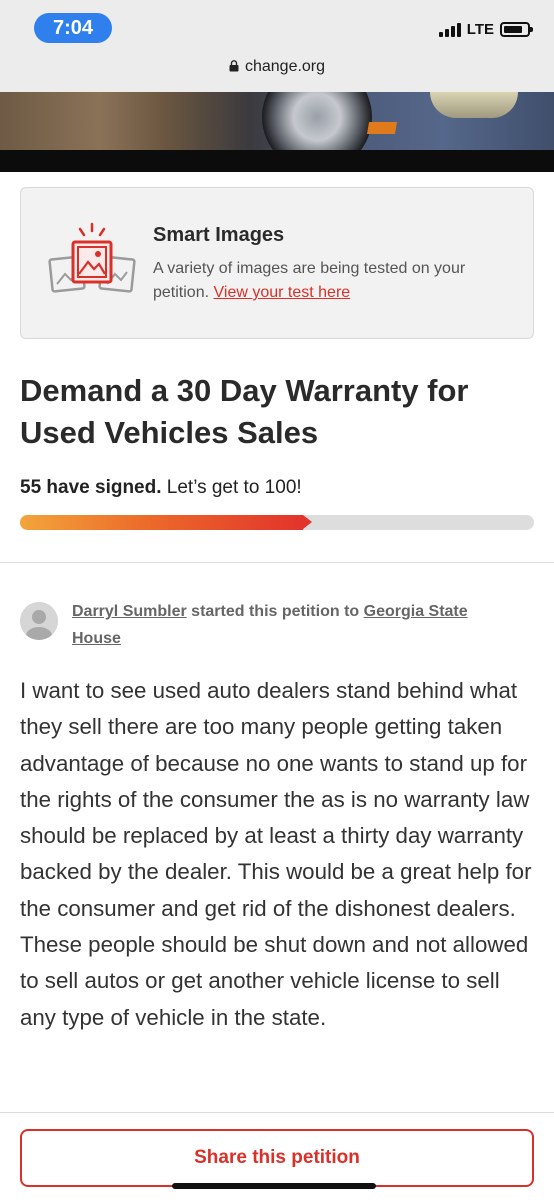 The height and width of the screenshot is (1200, 554). I want to click on petition-hero-image, so click(277, 121).